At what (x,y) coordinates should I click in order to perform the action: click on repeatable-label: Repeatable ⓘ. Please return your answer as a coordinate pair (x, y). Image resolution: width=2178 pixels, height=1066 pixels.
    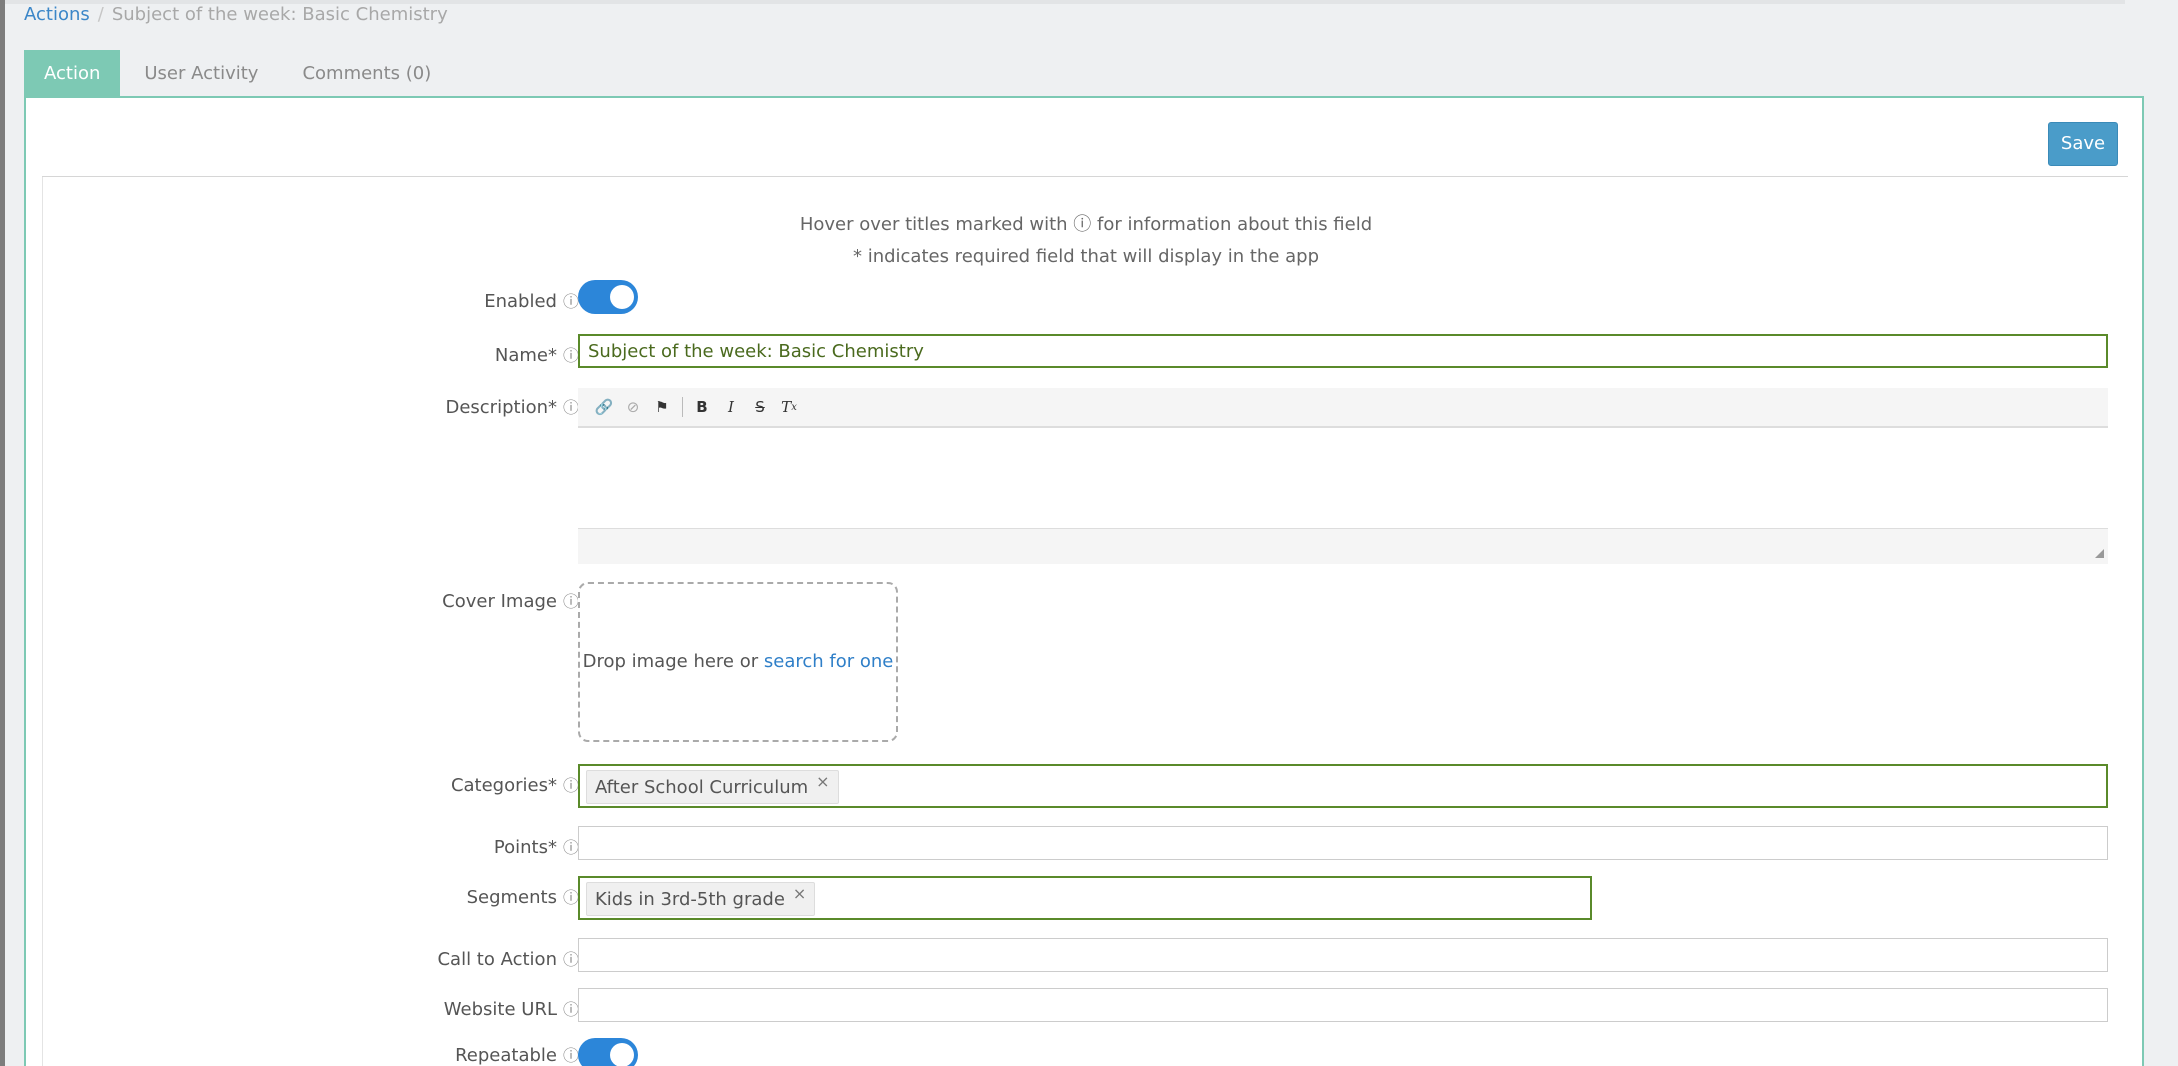
    Looking at the image, I should click on (517, 1055).